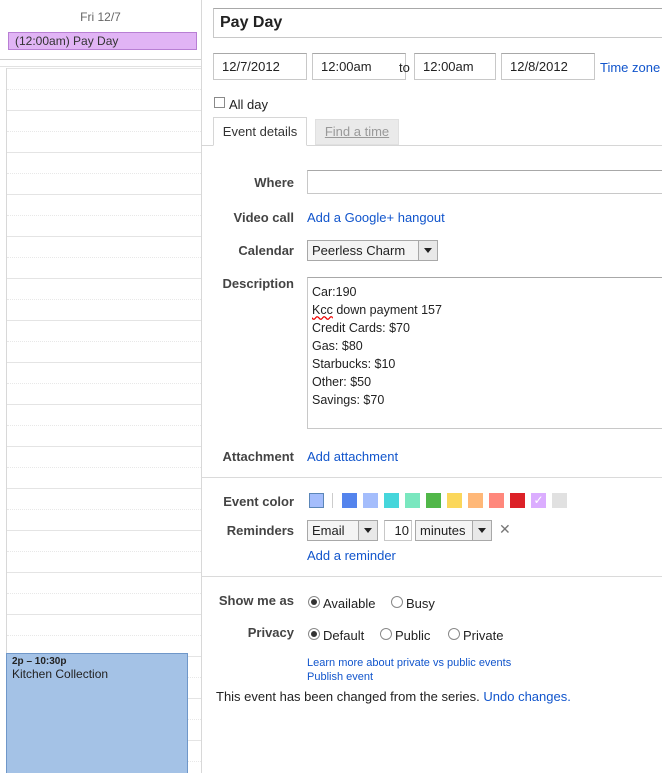 The image size is (662, 773). Describe the element at coordinates (354, 364) in the screenshot. I see `description-line: Starbucks: $10` at that location.